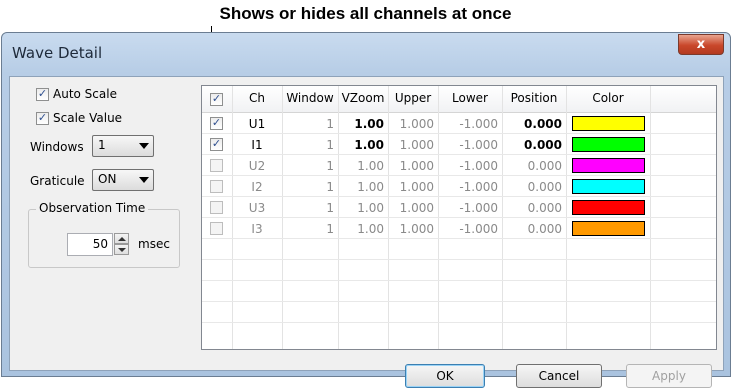  What do you see at coordinates (102, 145) in the screenshot?
I see `windows-select-value: 1` at bounding box center [102, 145].